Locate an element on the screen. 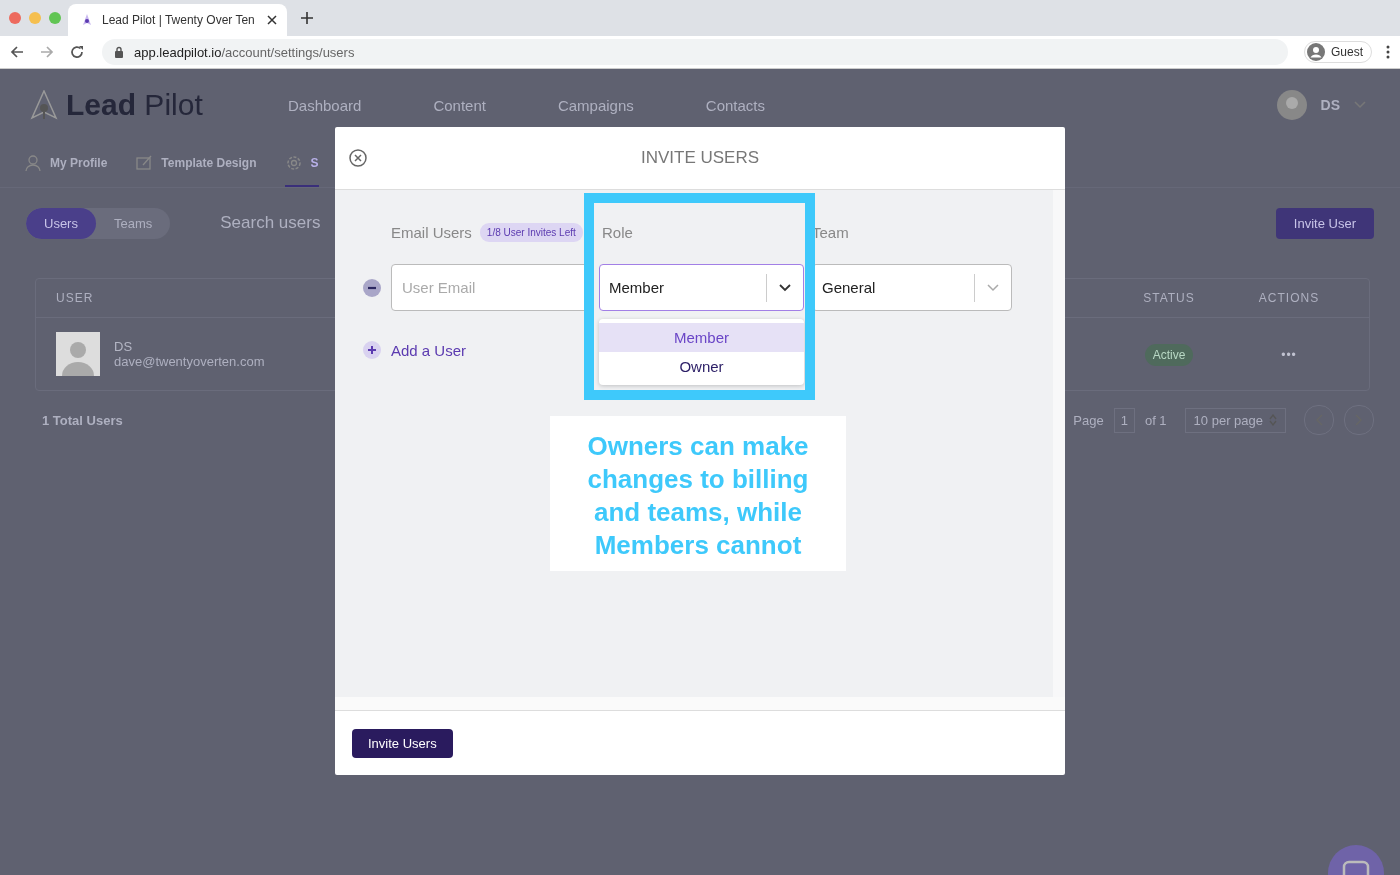  logo-text: Lead Pilot is located at coordinates (134, 105).